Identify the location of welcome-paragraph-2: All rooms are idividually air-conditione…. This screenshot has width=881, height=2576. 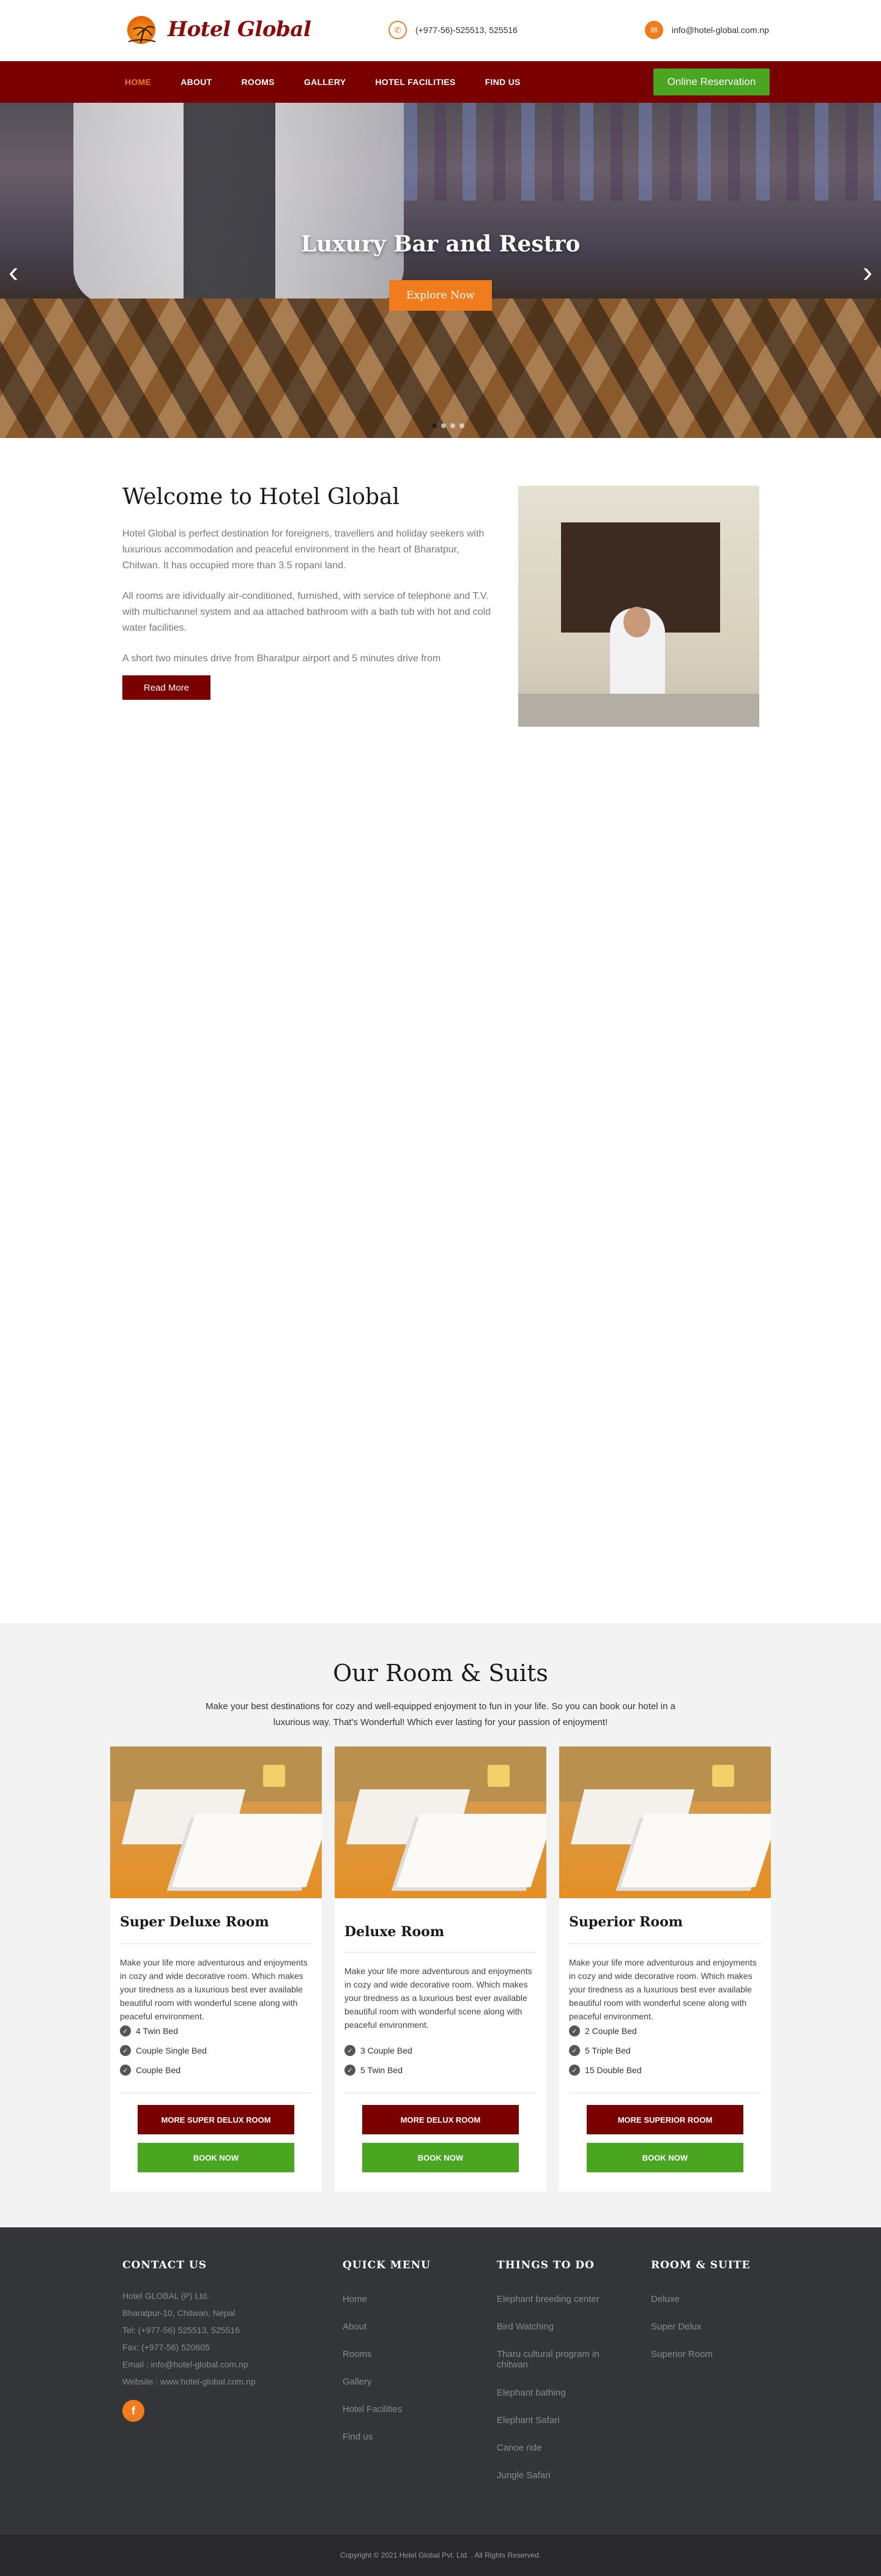
(306, 612).